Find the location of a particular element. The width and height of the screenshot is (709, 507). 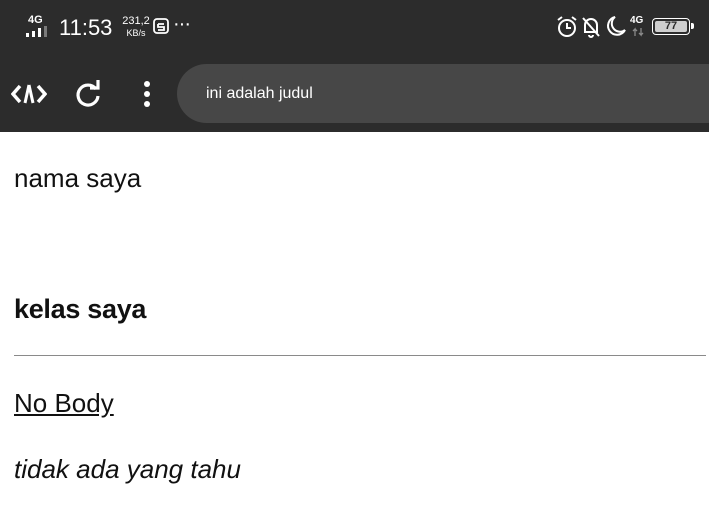

battery-level: 77 is located at coordinates (671, 26).